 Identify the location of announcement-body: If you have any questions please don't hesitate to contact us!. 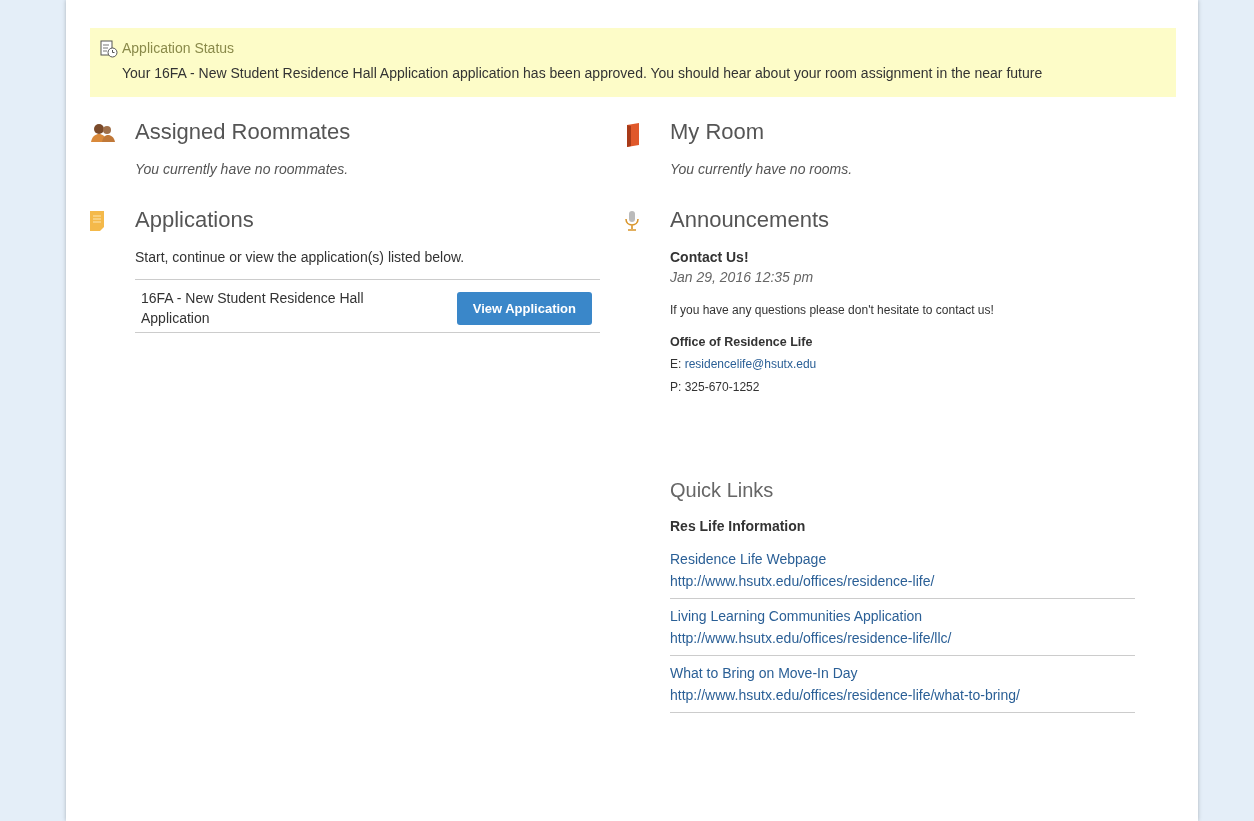
(832, 310).